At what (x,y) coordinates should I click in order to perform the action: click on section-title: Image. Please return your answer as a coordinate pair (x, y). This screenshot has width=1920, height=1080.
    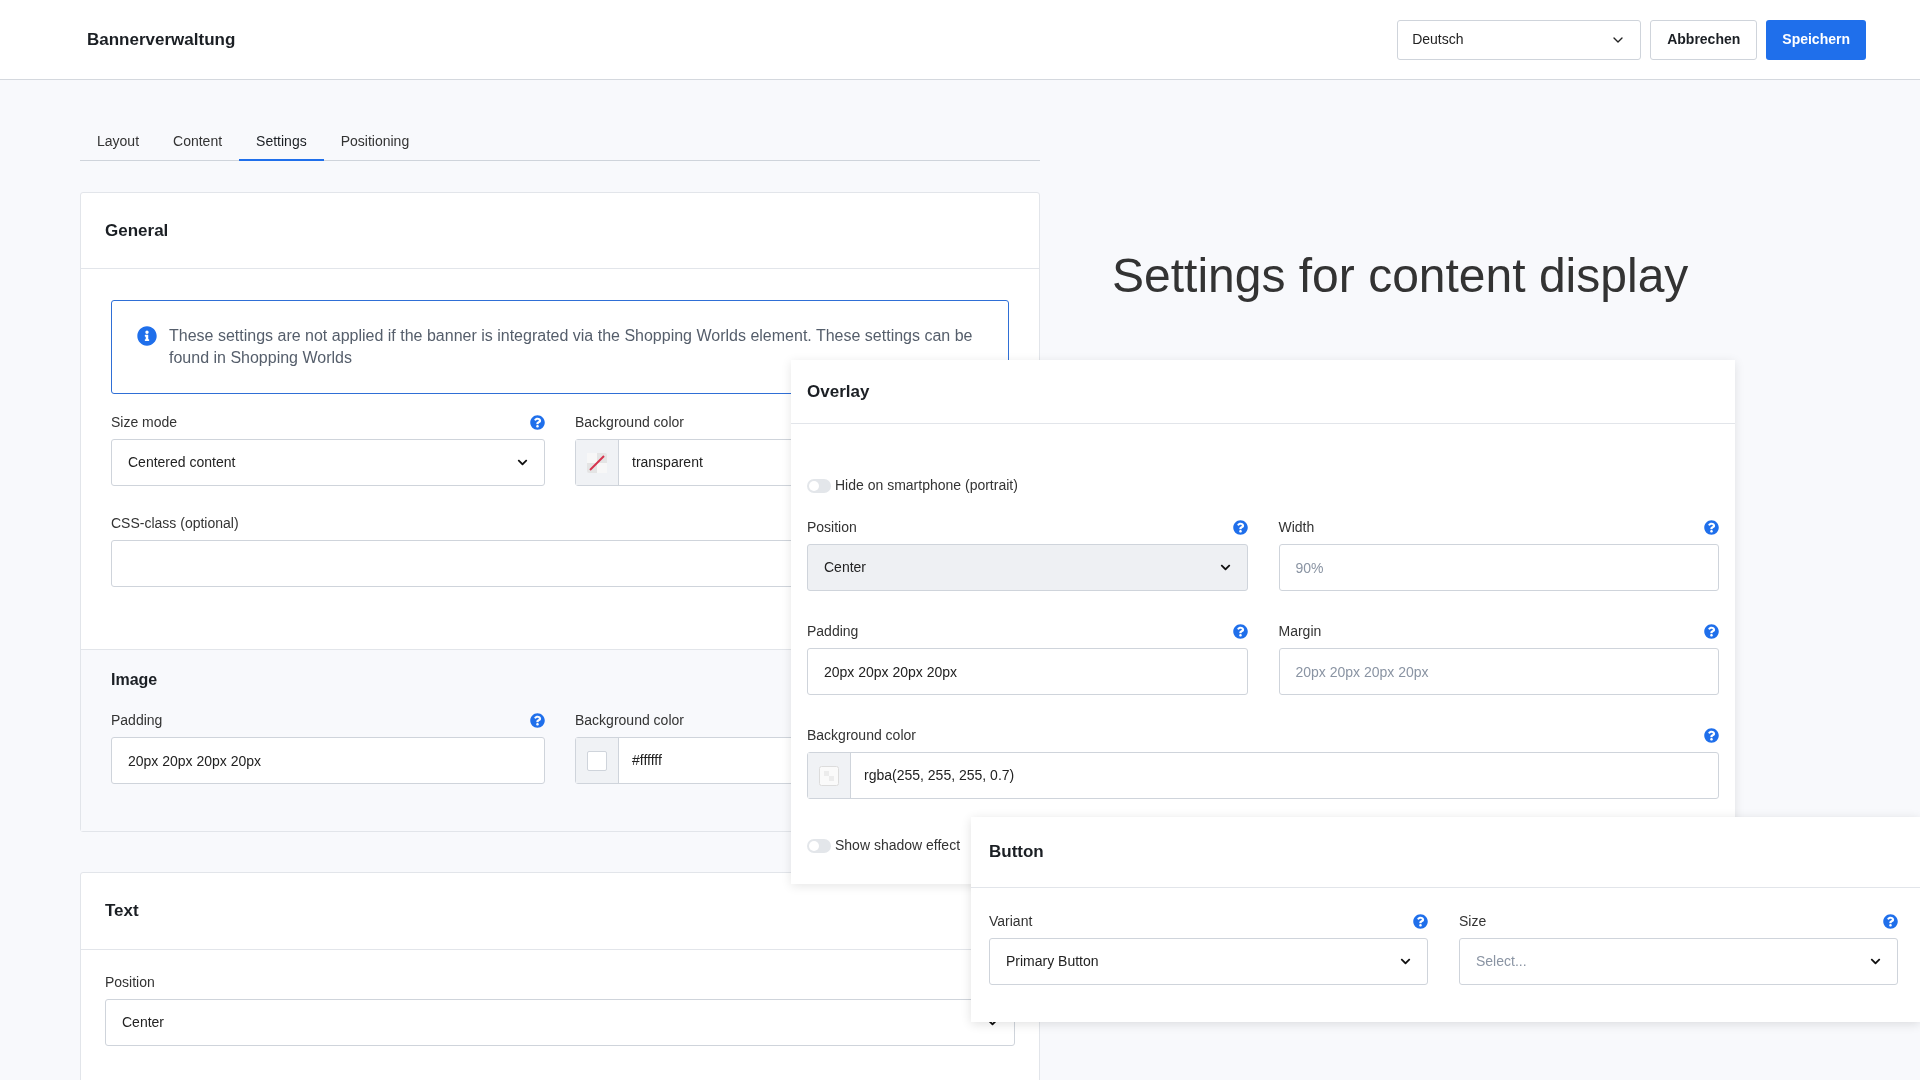
    Looking at the image, I should click on (134, 679).